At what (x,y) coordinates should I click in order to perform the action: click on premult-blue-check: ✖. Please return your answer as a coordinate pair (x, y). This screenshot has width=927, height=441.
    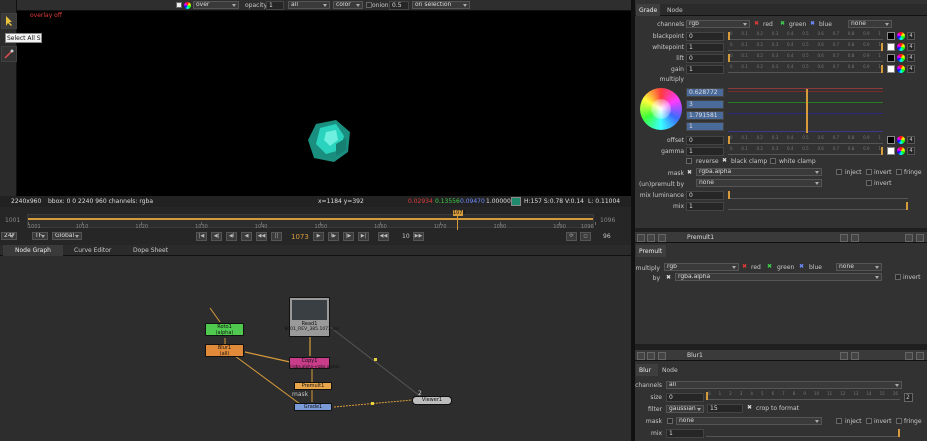
    Looking at the image, I should click on (801, 266).